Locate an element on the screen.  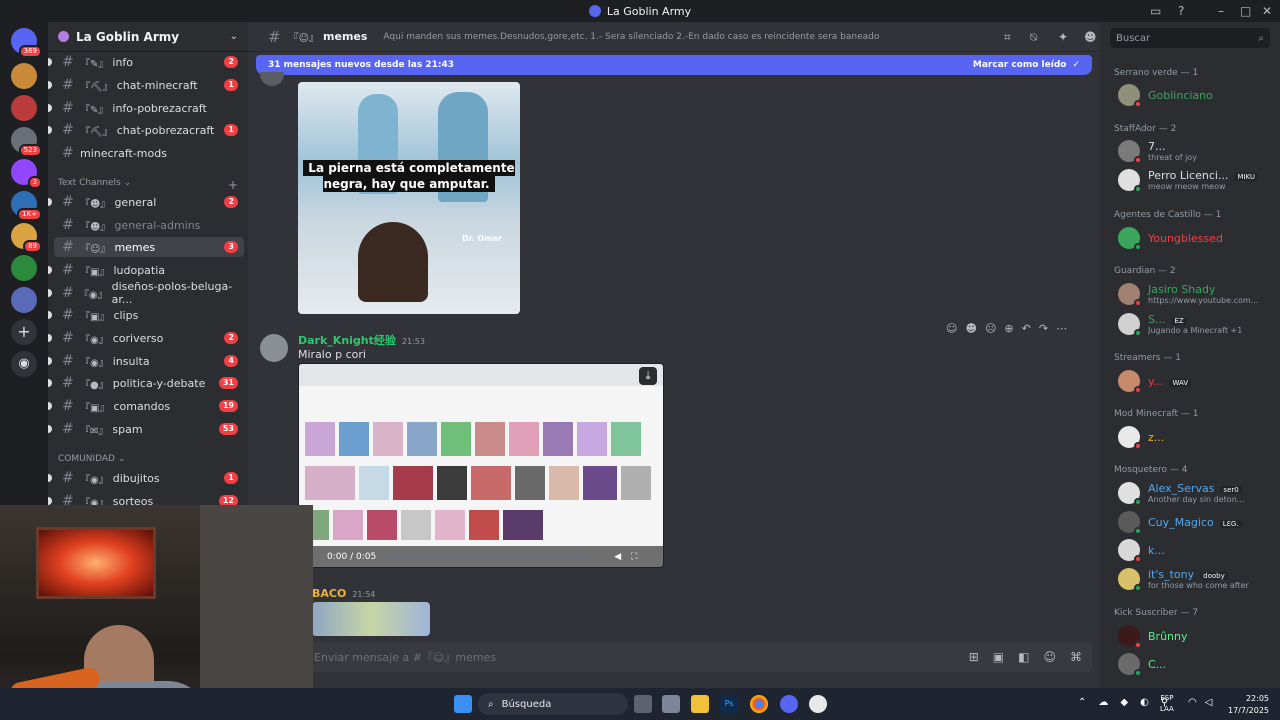
onedrive-icon: ☁ is located at coordinates (1103, 702).